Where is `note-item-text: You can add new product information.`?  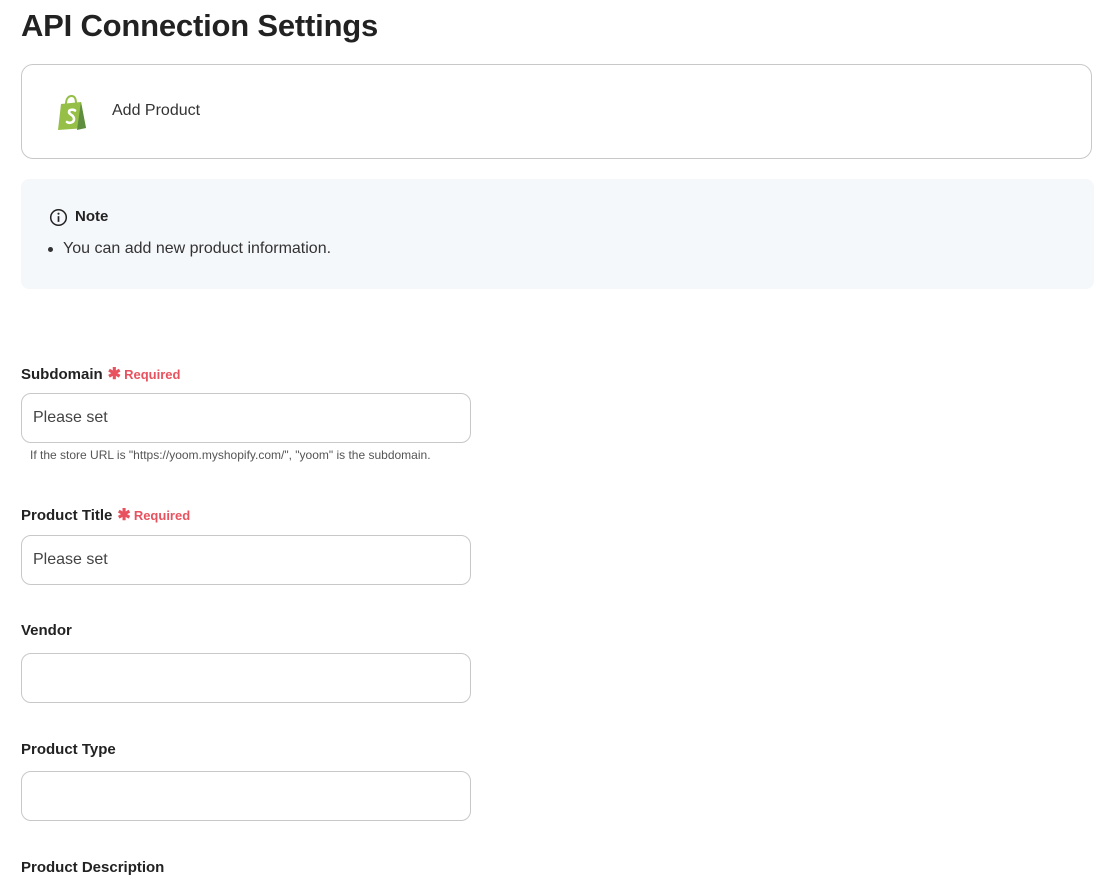 note-item-text: You can add new product information. is located at coordinates (197, 248).